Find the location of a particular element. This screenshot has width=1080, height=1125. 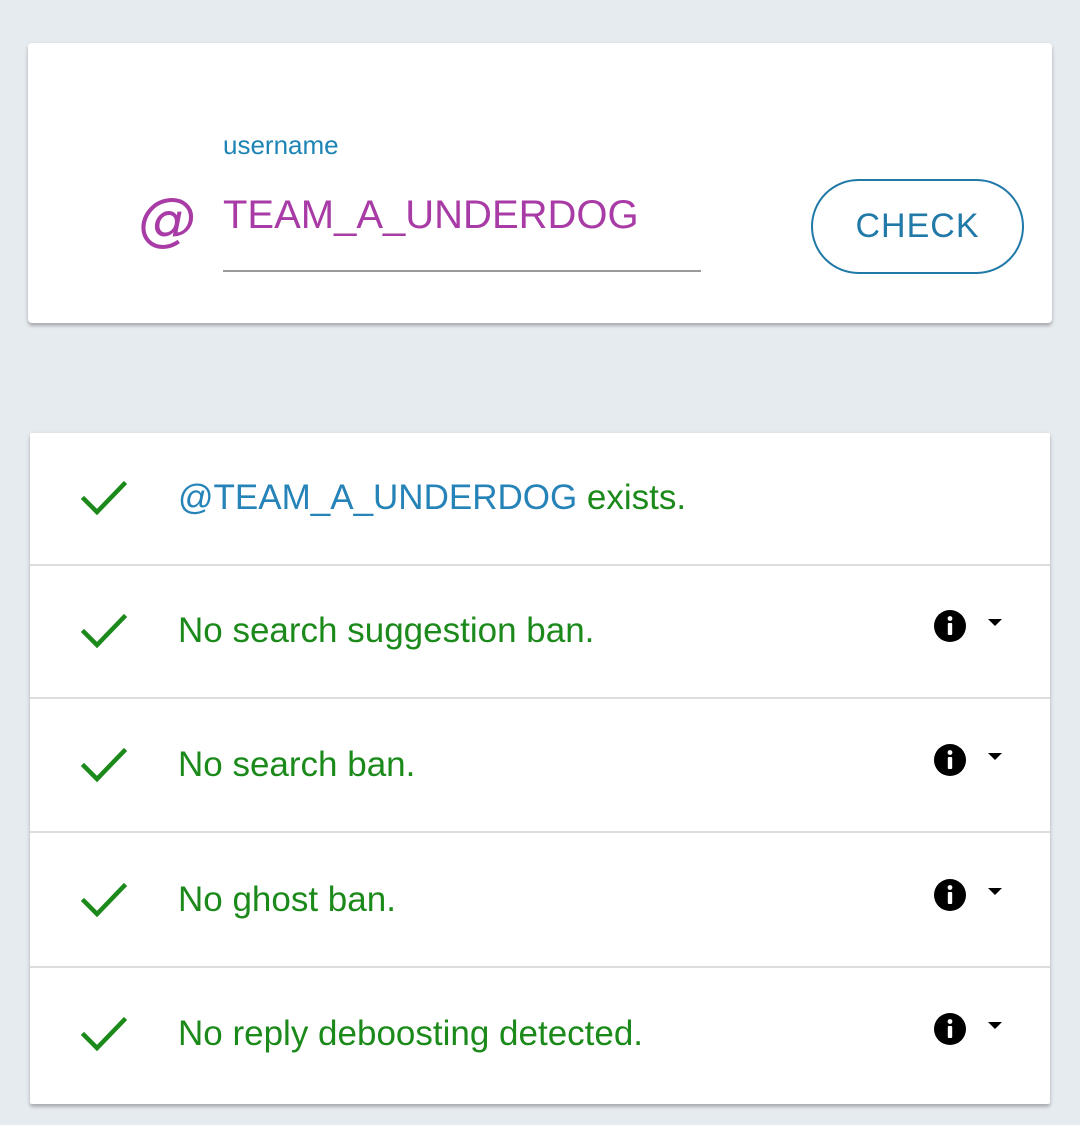

result-text: No reply deboosting detected. is located at coordinates (411, 1033).